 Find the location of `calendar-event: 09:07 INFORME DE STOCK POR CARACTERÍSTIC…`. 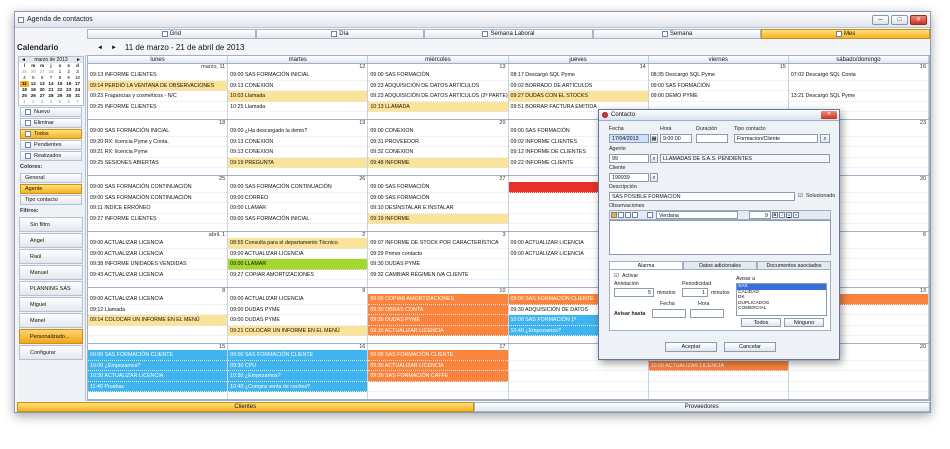

calendar-event: 09:07 INFORME DE STOCK POR CARACTERÍSTIC… is located at coordinates (438, 243).